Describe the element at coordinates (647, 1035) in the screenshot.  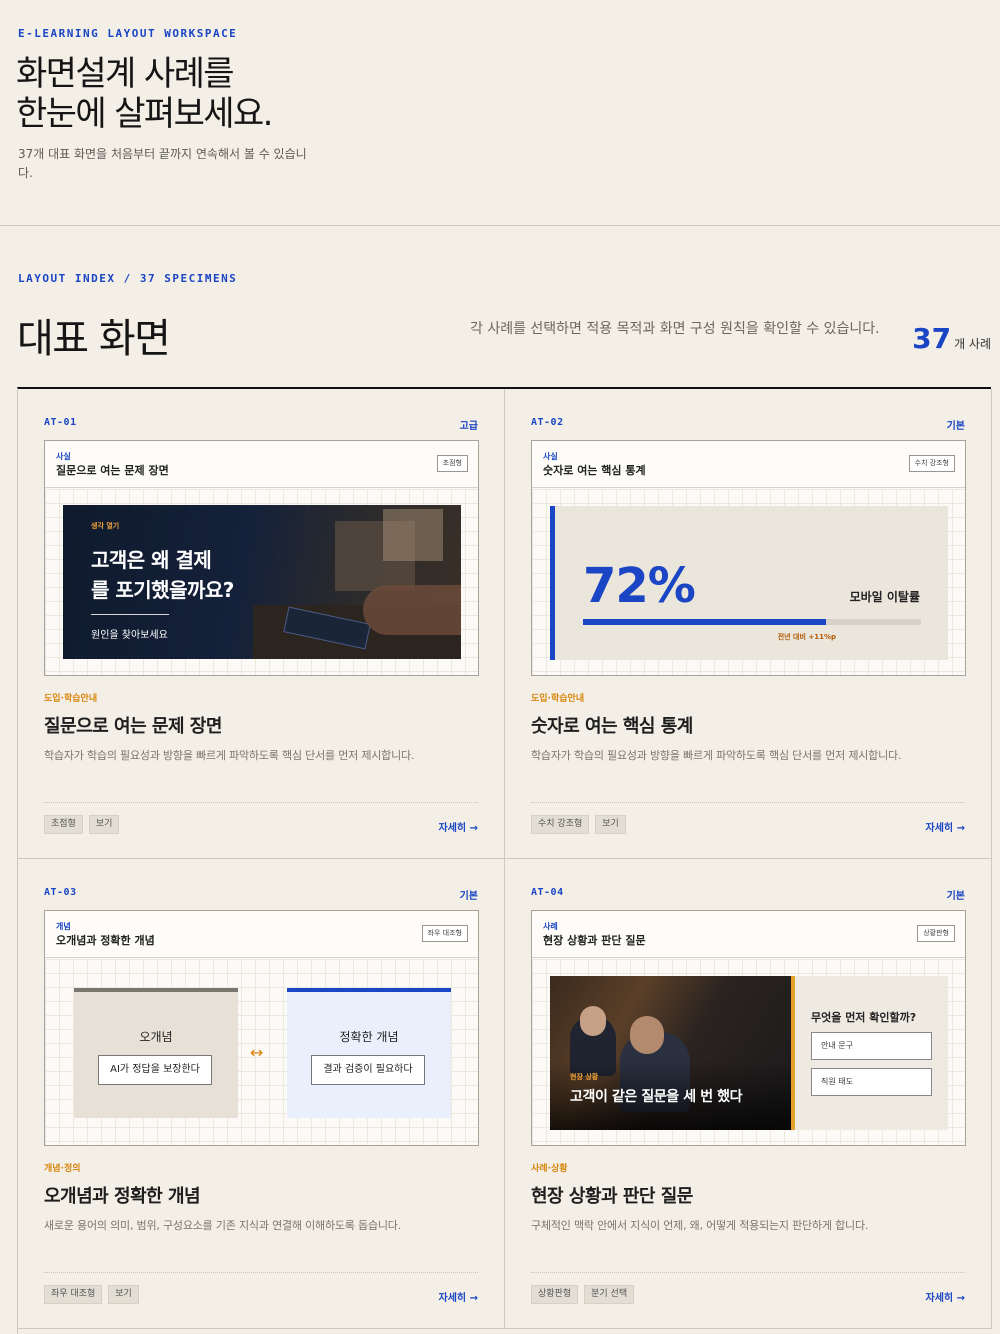
I see `customer-head` at that location.